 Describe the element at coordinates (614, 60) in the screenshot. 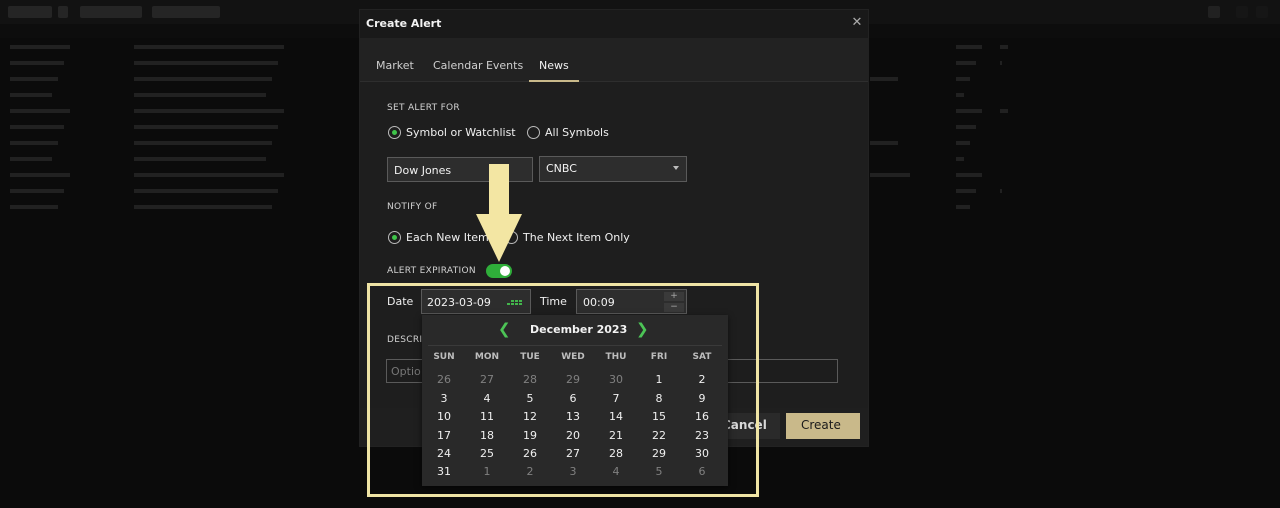

I see `alert-type-tabs: Market Calendar Events News` at that location.